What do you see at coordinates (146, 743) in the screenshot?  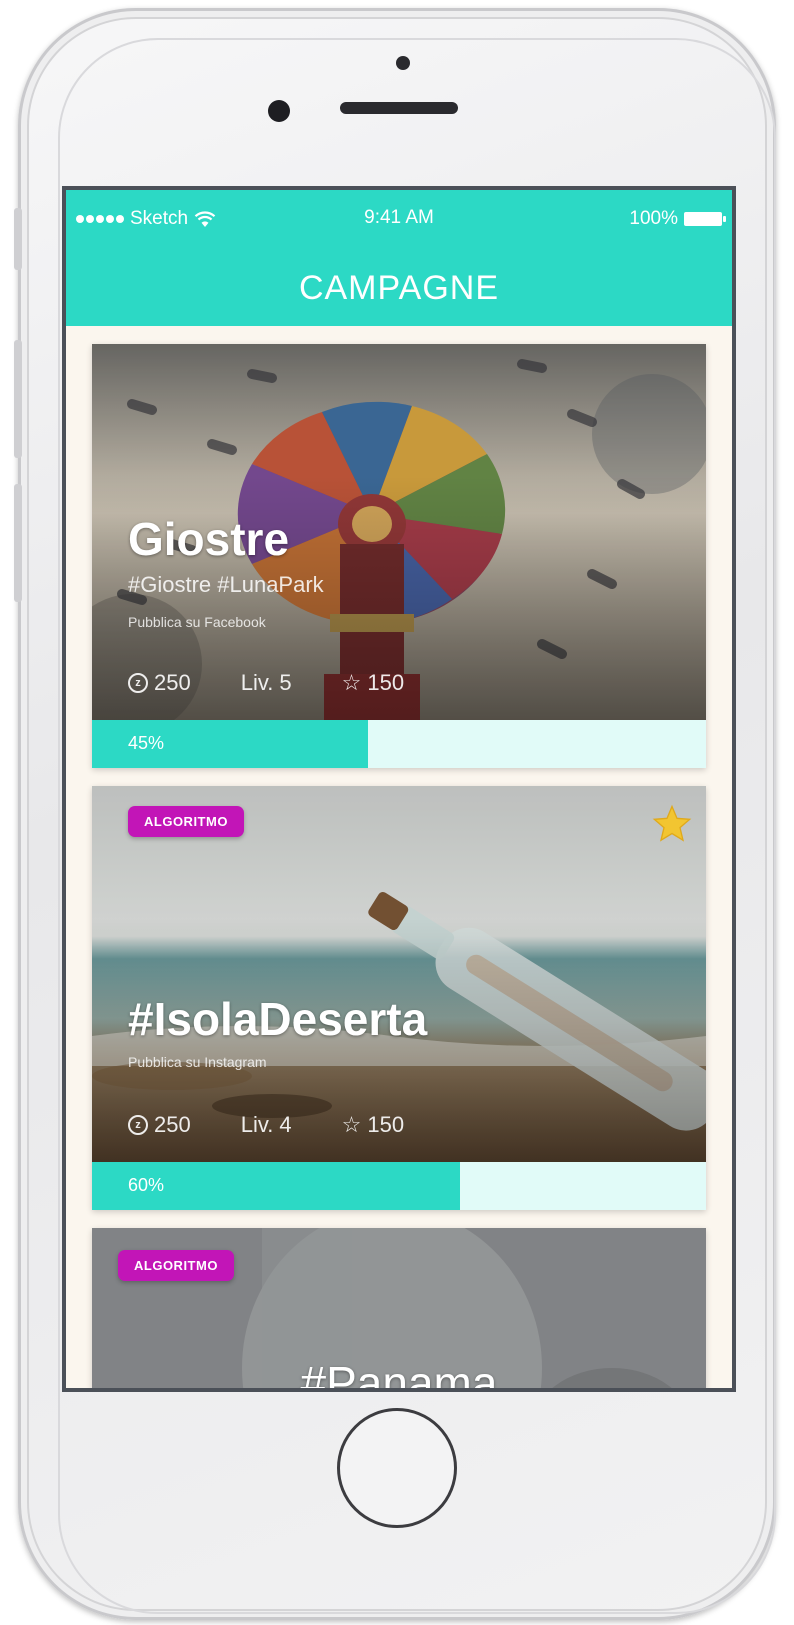 I see `progress-label: 45%` at bounding box center [146, 743].